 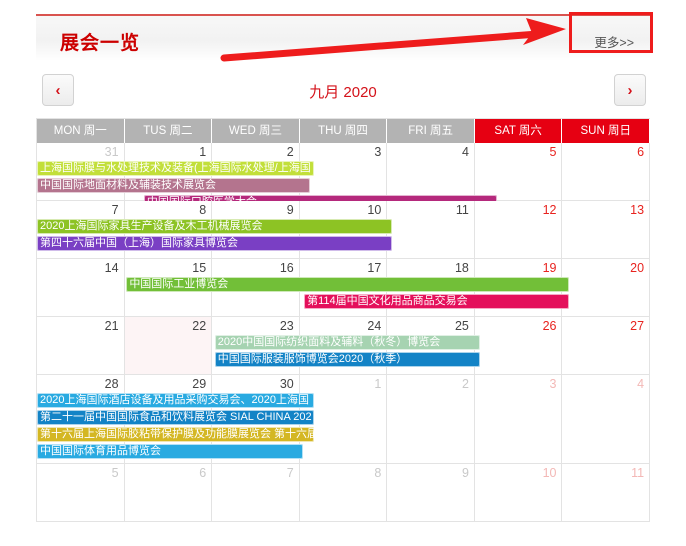 I want to click on event-bar: 2020上海国际家具生产设备及木工机械展览会, so click(x=214, y=226).